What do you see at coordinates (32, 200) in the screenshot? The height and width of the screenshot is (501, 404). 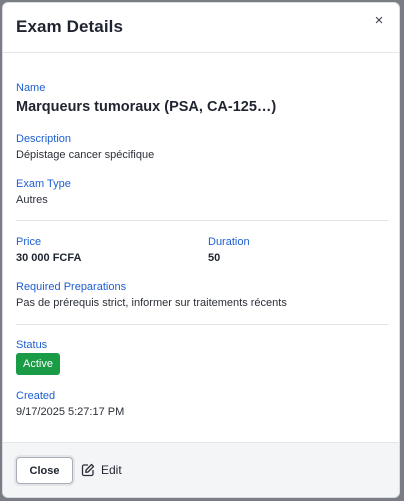 I see `exam-type-value: Autres` at bounding box center [32, 200].